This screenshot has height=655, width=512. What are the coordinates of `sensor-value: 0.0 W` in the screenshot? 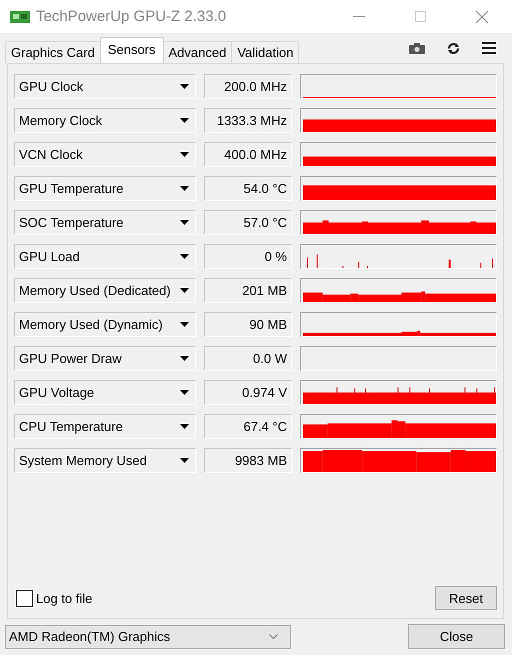 It's located at (248, 358).